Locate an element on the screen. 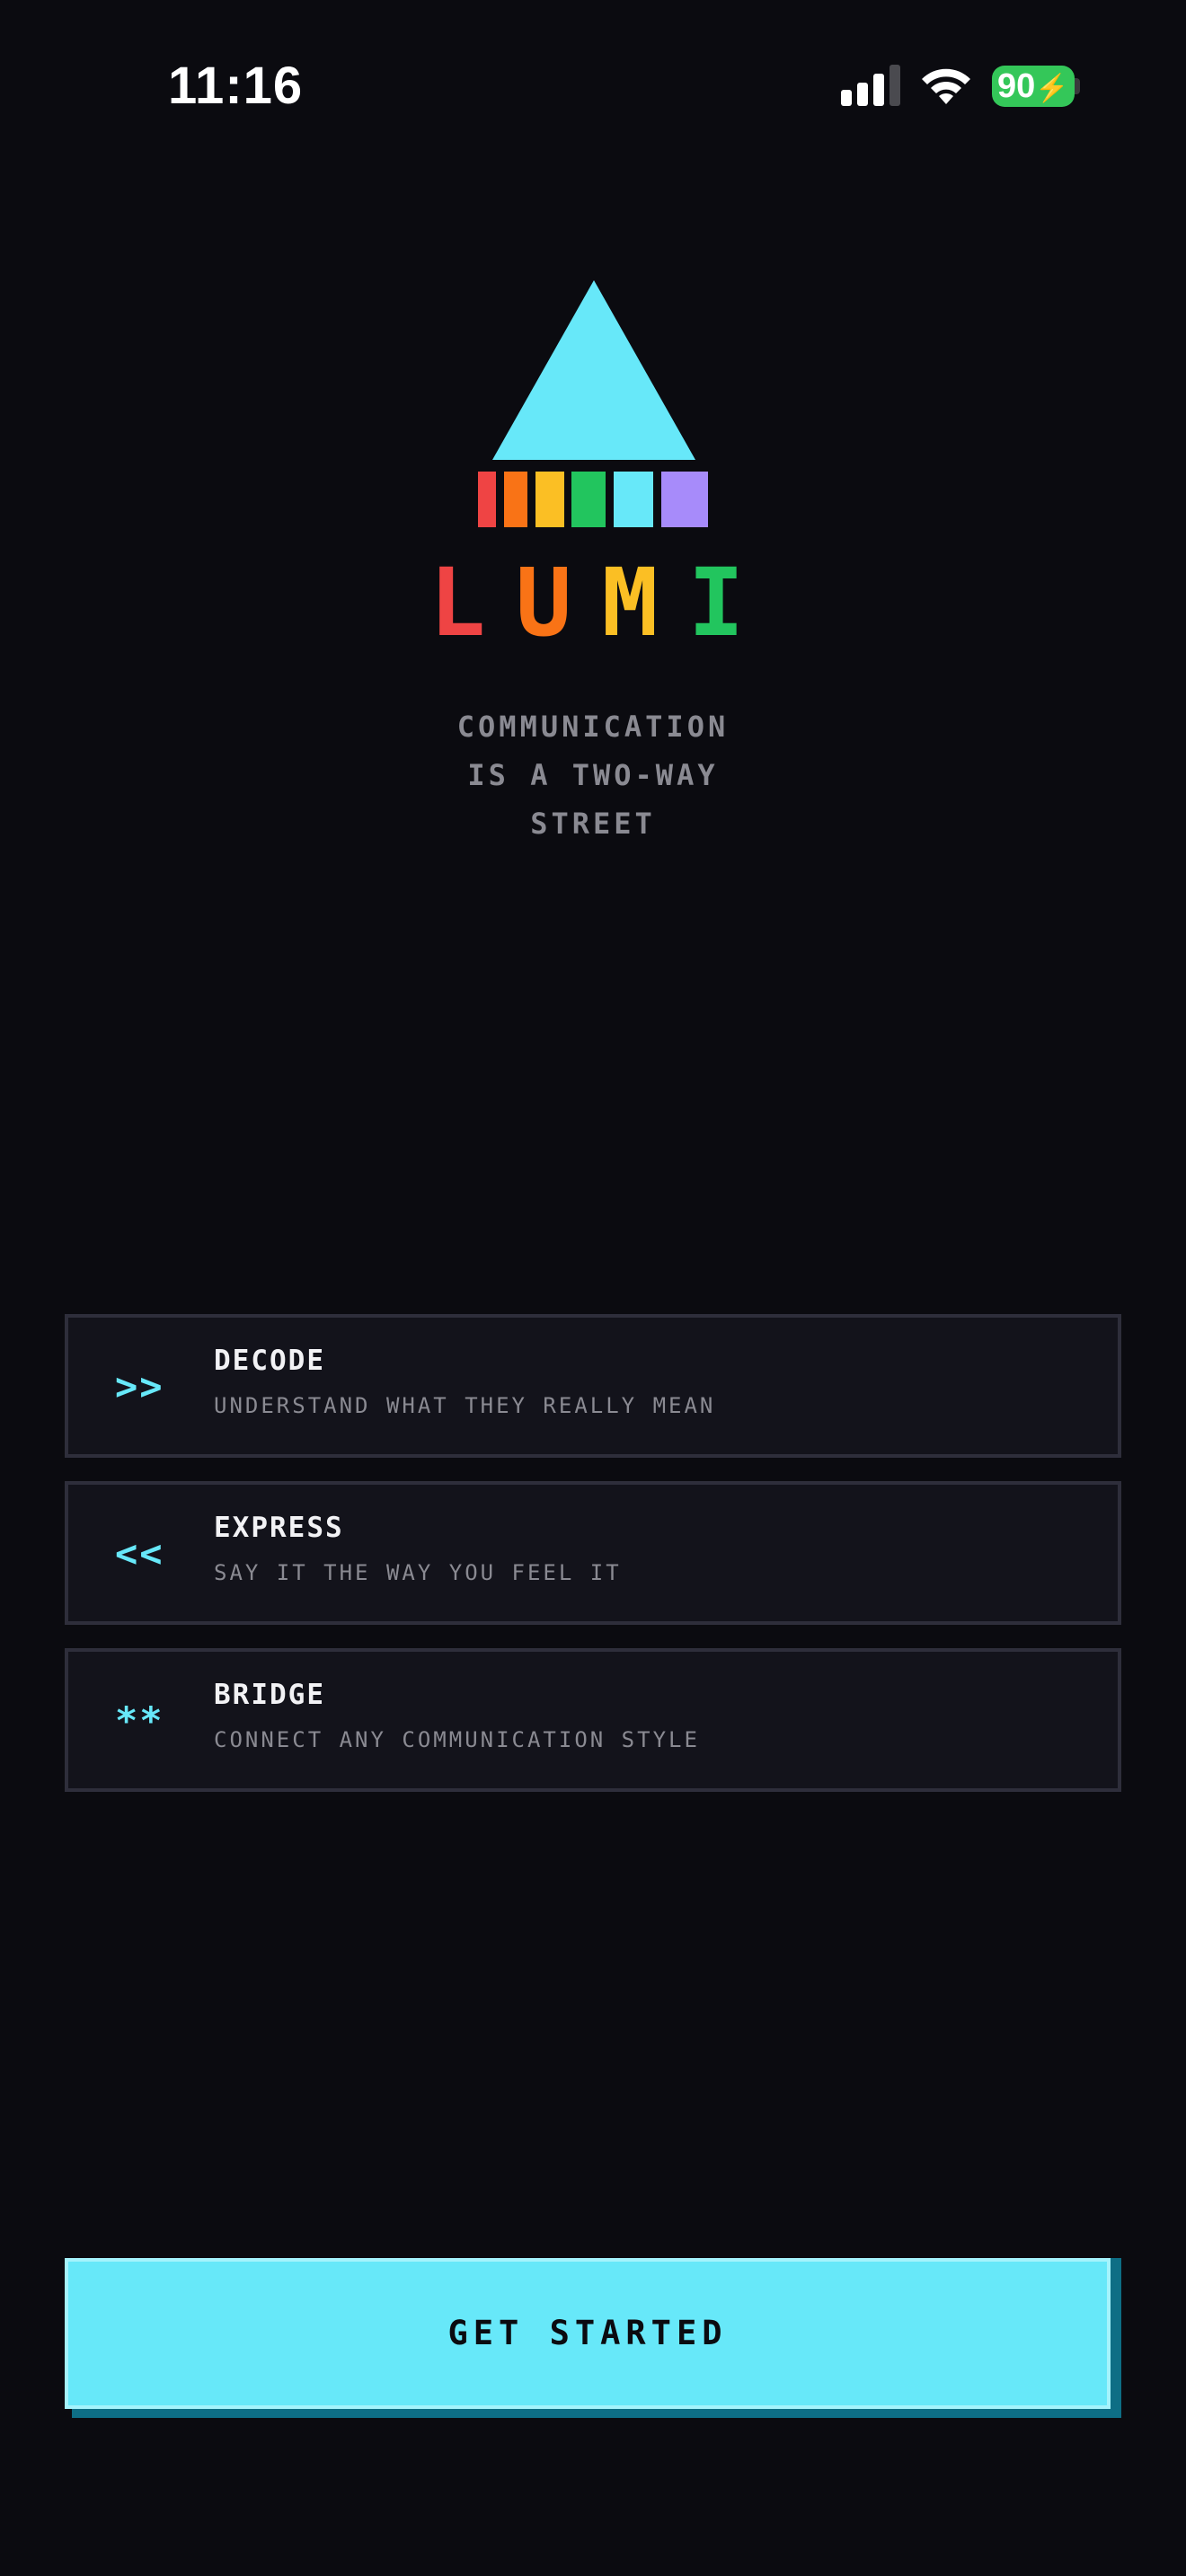 The image size is (1186, 2576). feature-title: BRIDGE is located at coordinates (269, 1695).